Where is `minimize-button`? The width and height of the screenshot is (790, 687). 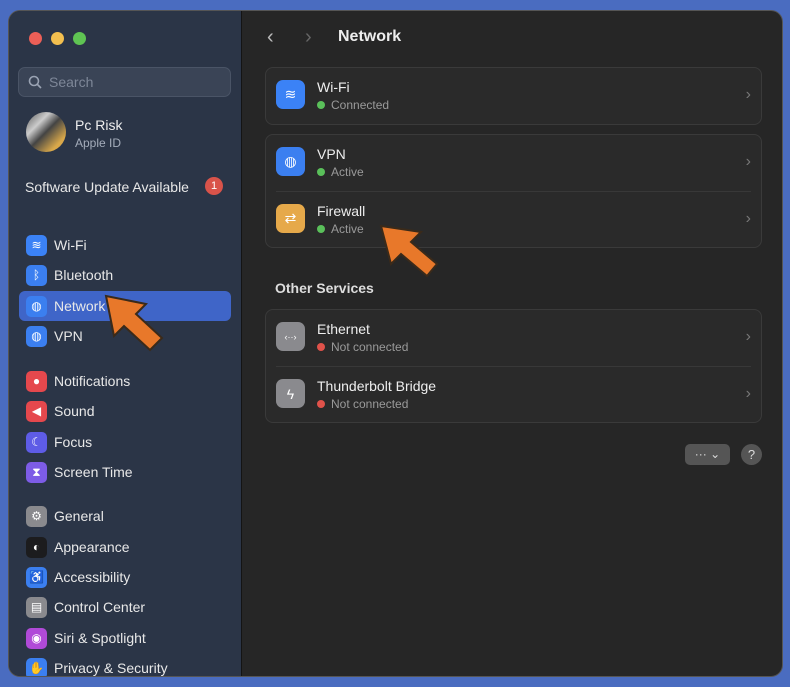
minimize-button is located at coordinates (57, 38).